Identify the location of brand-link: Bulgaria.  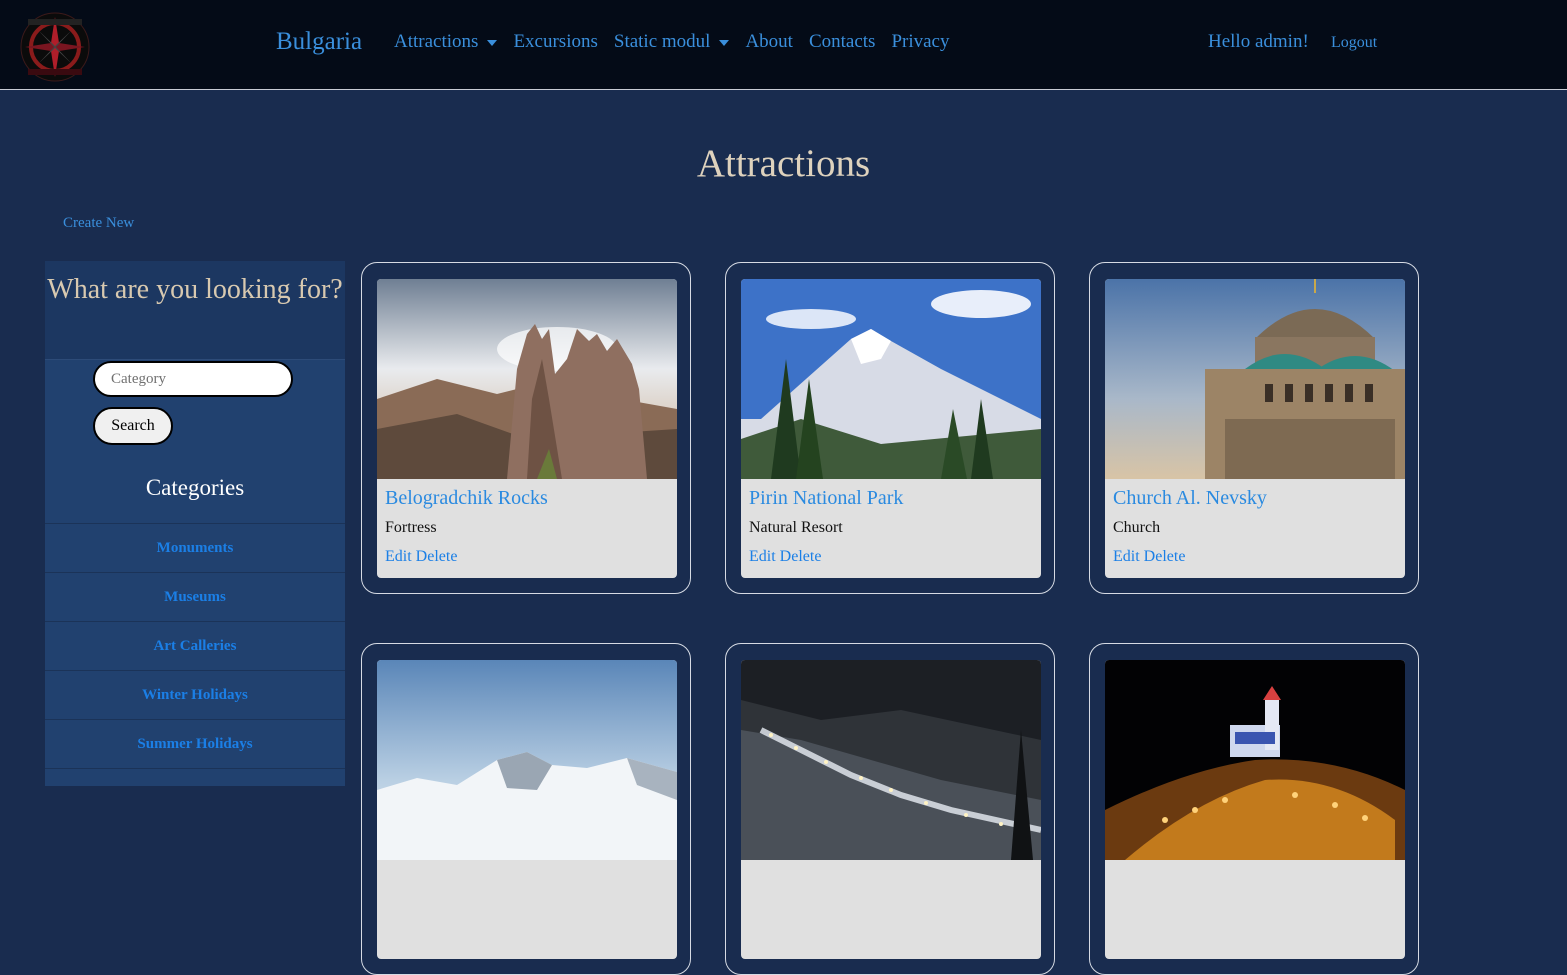
(319, 42).